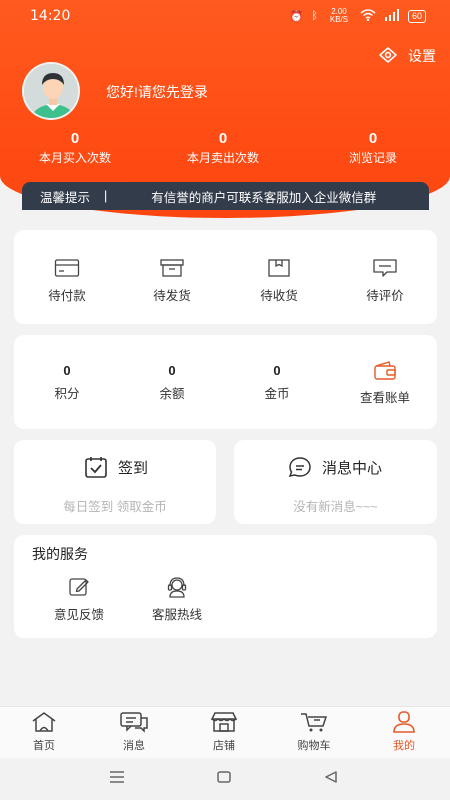 The width and height of the screenshot is (450, 800). What do you see at coordinates (407, 56) in the screenshot?
I see `settings-button: 设置` at bounding box center [407, 56].